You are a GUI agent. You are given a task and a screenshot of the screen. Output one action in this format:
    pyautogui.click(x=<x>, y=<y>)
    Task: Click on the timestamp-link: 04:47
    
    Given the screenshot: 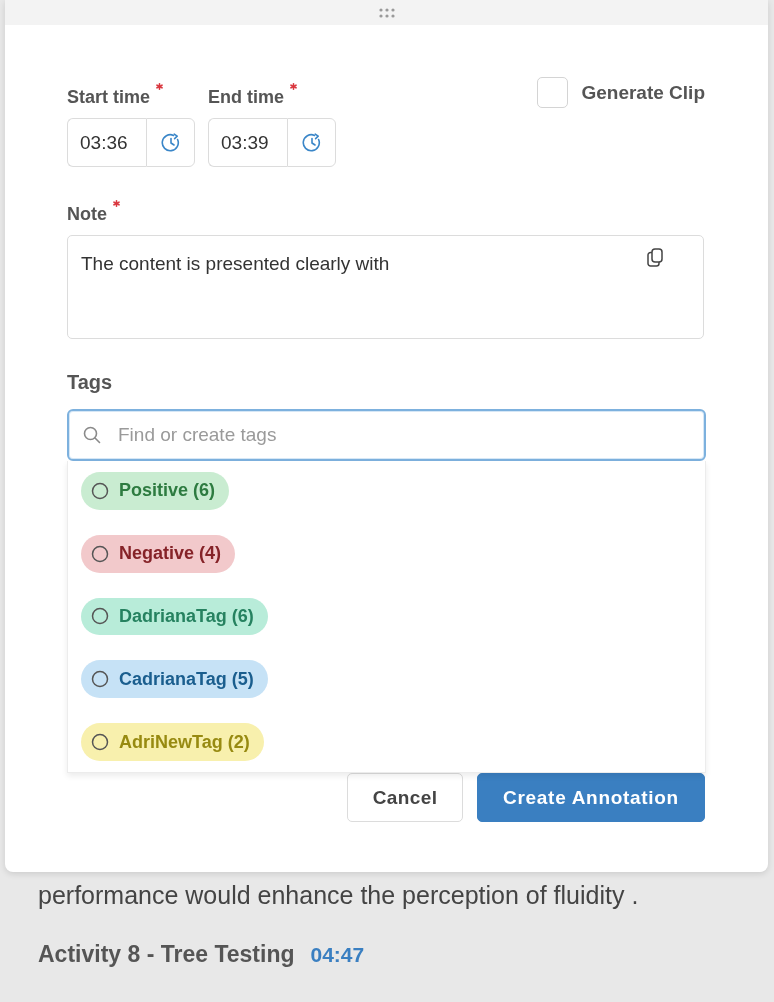 What is the action you would take?
    pyautogui.click(x=337, y=955)
    